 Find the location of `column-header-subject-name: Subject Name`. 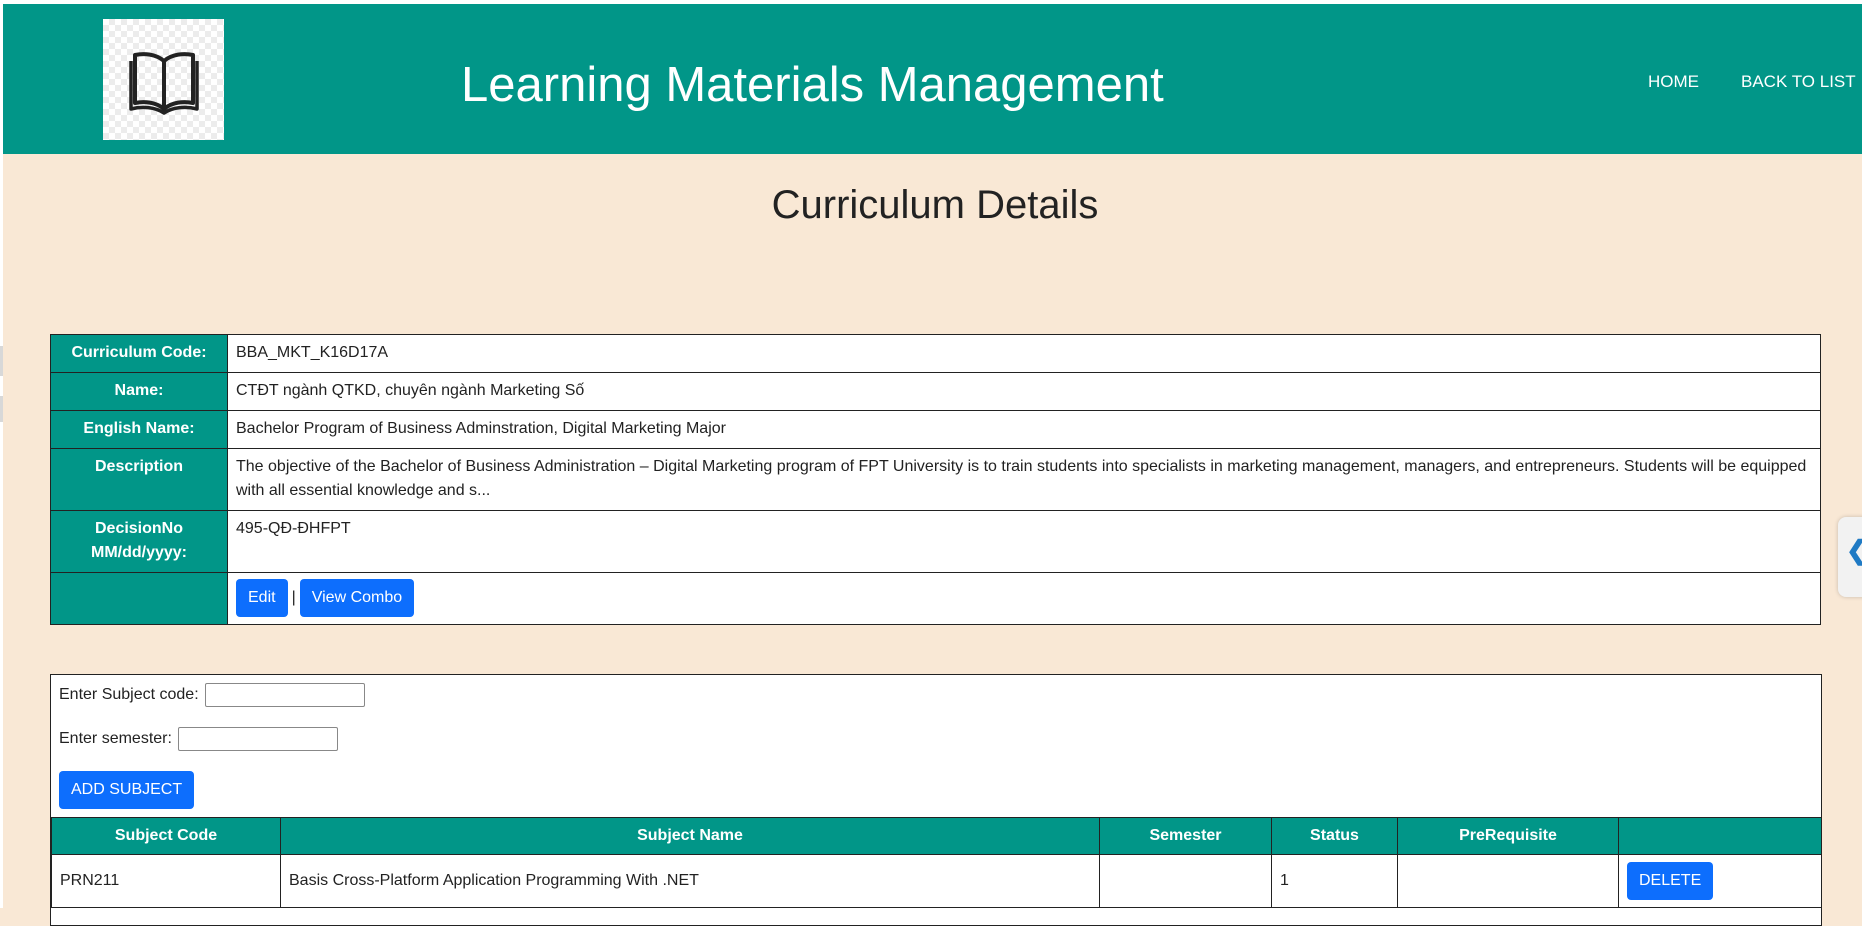

column-header-subject-name: Subject Name is located at coordinates (690, 836).